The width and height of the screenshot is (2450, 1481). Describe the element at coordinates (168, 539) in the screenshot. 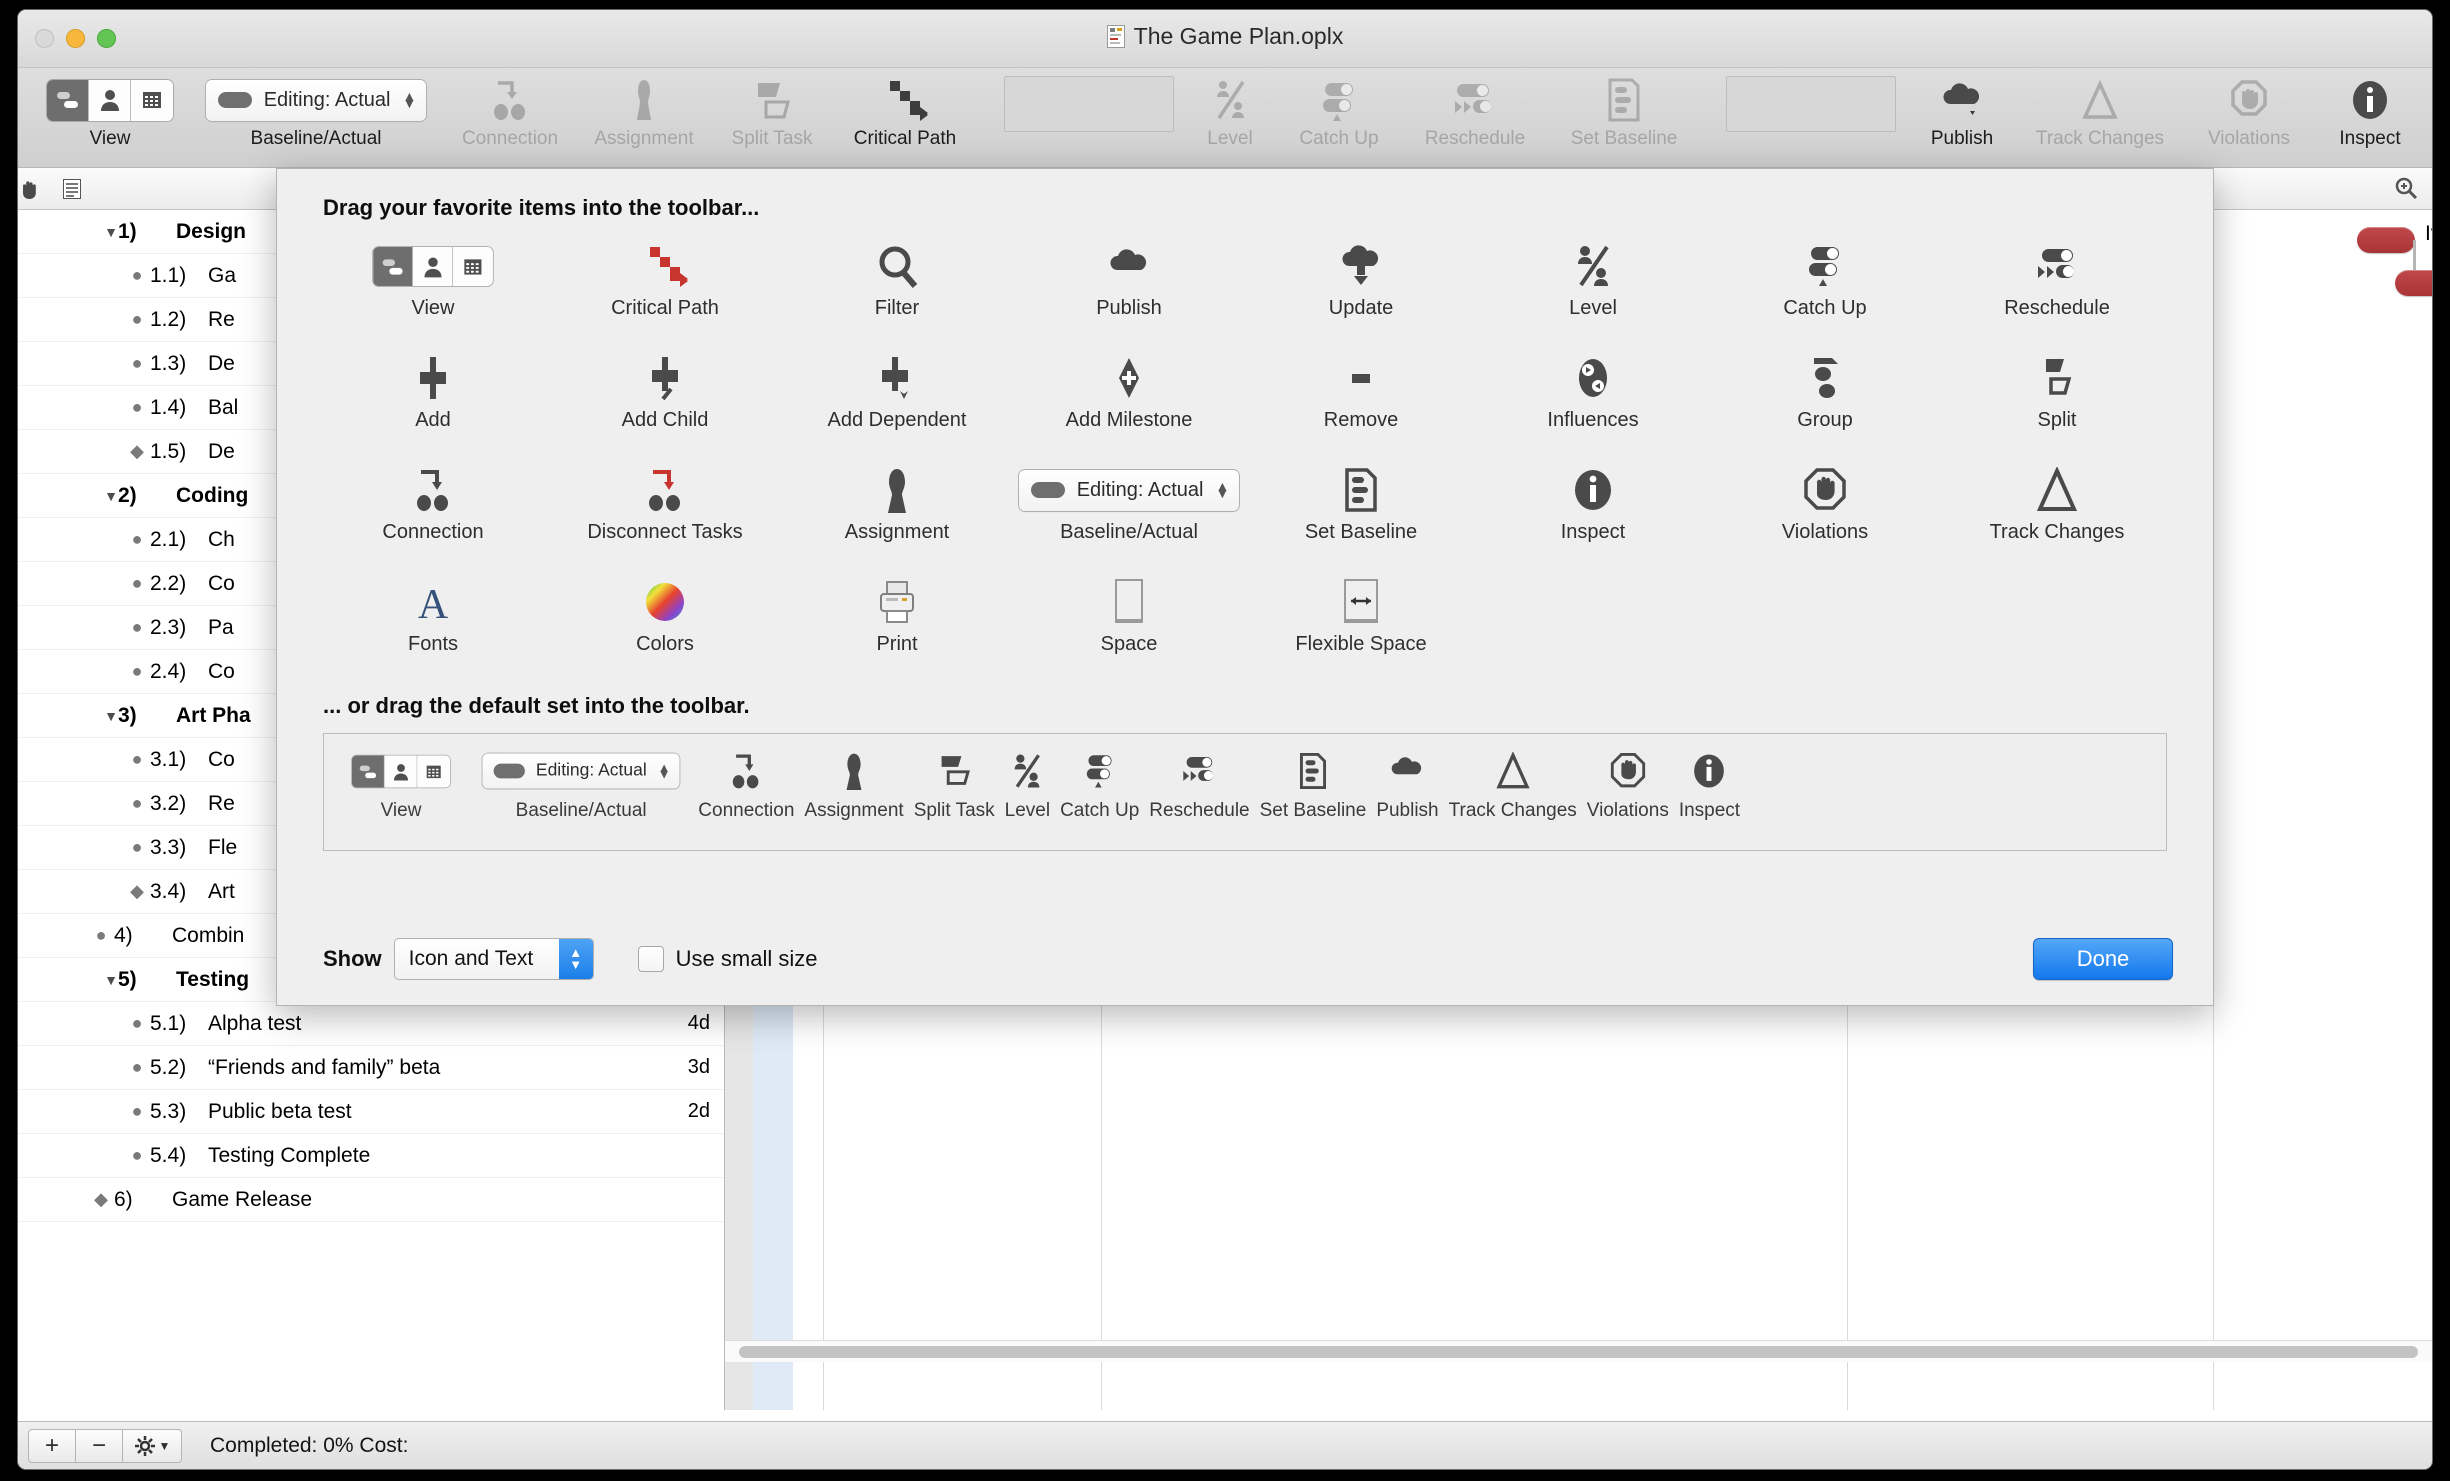

I see `row-number: 2.1)` at that location.